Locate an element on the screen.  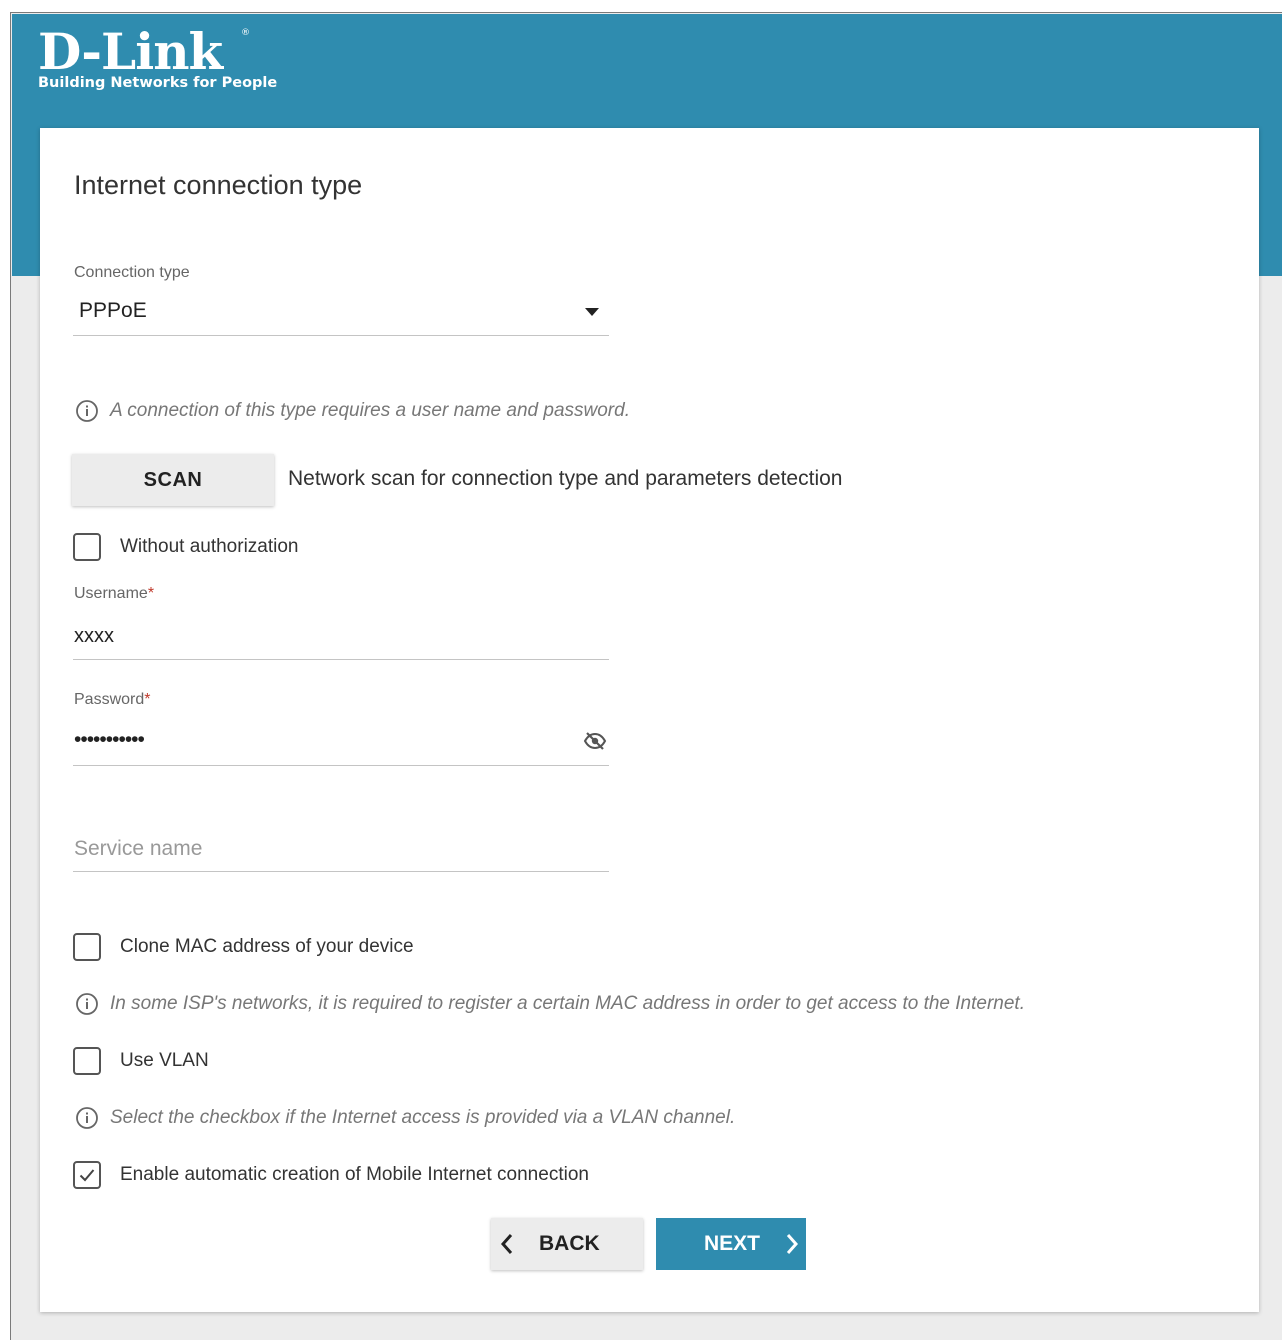
back-button: BACK is located at coordinates (567, 1244).